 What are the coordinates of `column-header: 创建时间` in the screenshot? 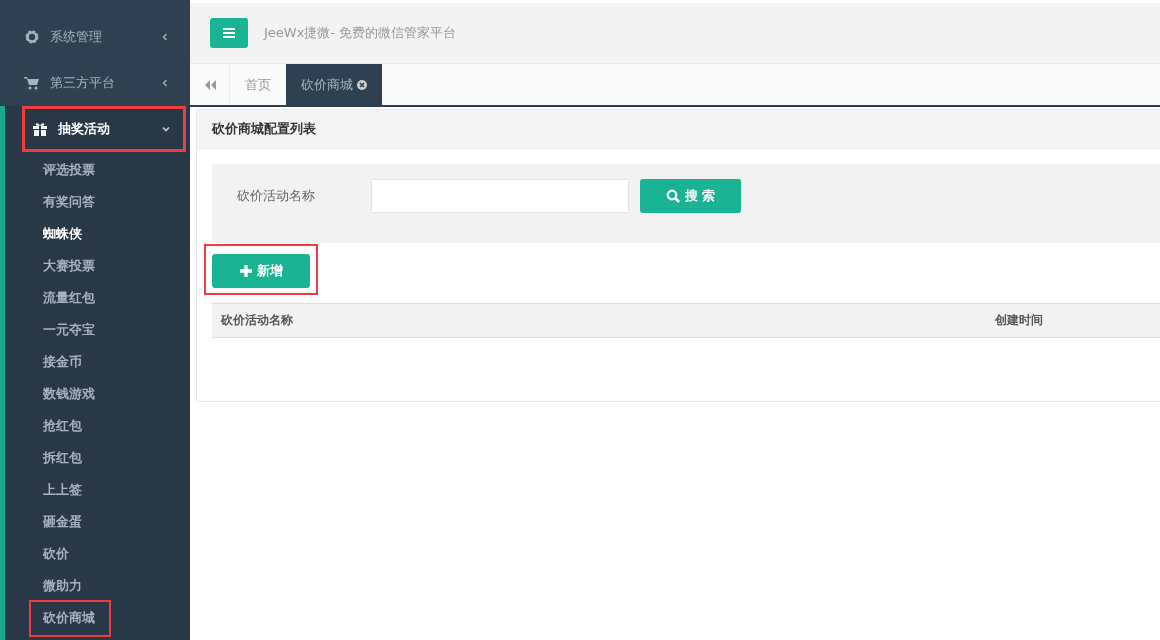 It's located at (1019, 320).